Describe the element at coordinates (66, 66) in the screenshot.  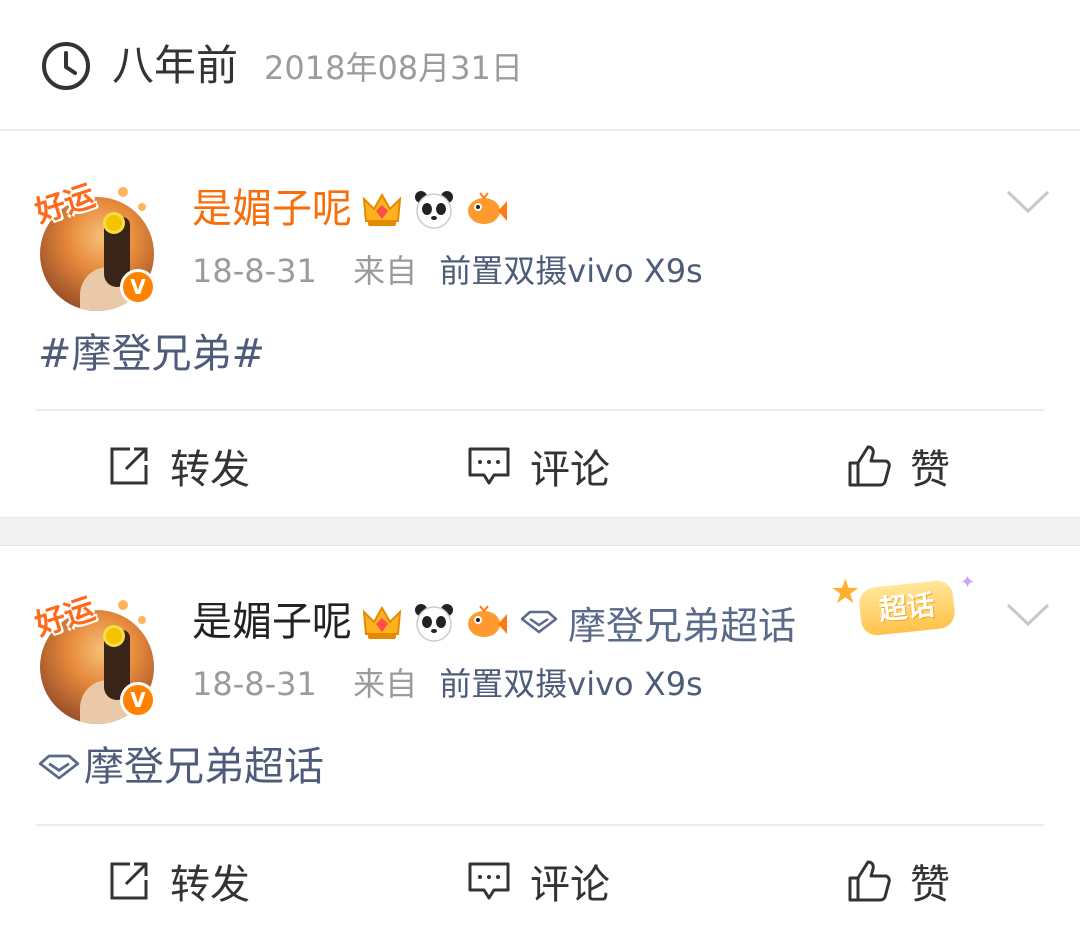
I see `clock-icon` at that location.